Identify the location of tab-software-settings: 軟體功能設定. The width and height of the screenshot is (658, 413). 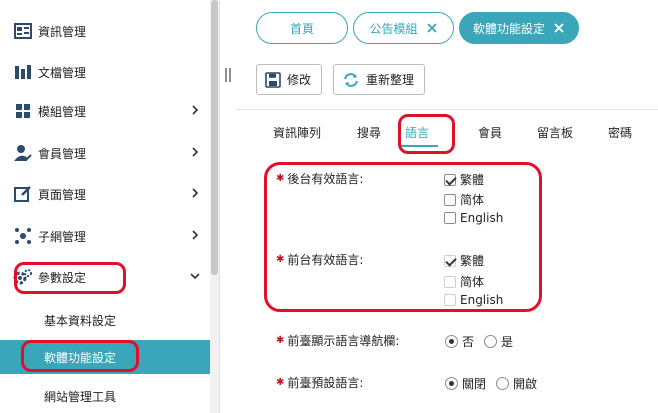
(519, 28).